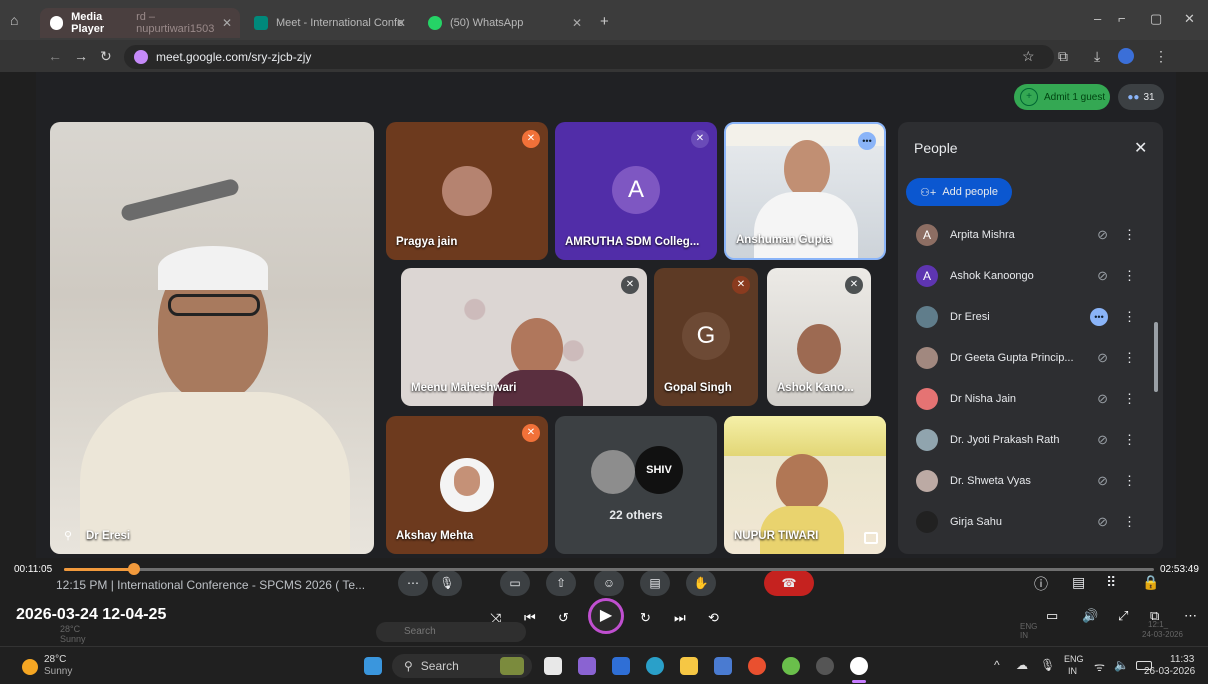 The height and width of the screenshot is (684, 1208). What do you see at coordinates (791, 666) in the screenshot?
I see `vlc-icon` at bounding box center [791, 666].